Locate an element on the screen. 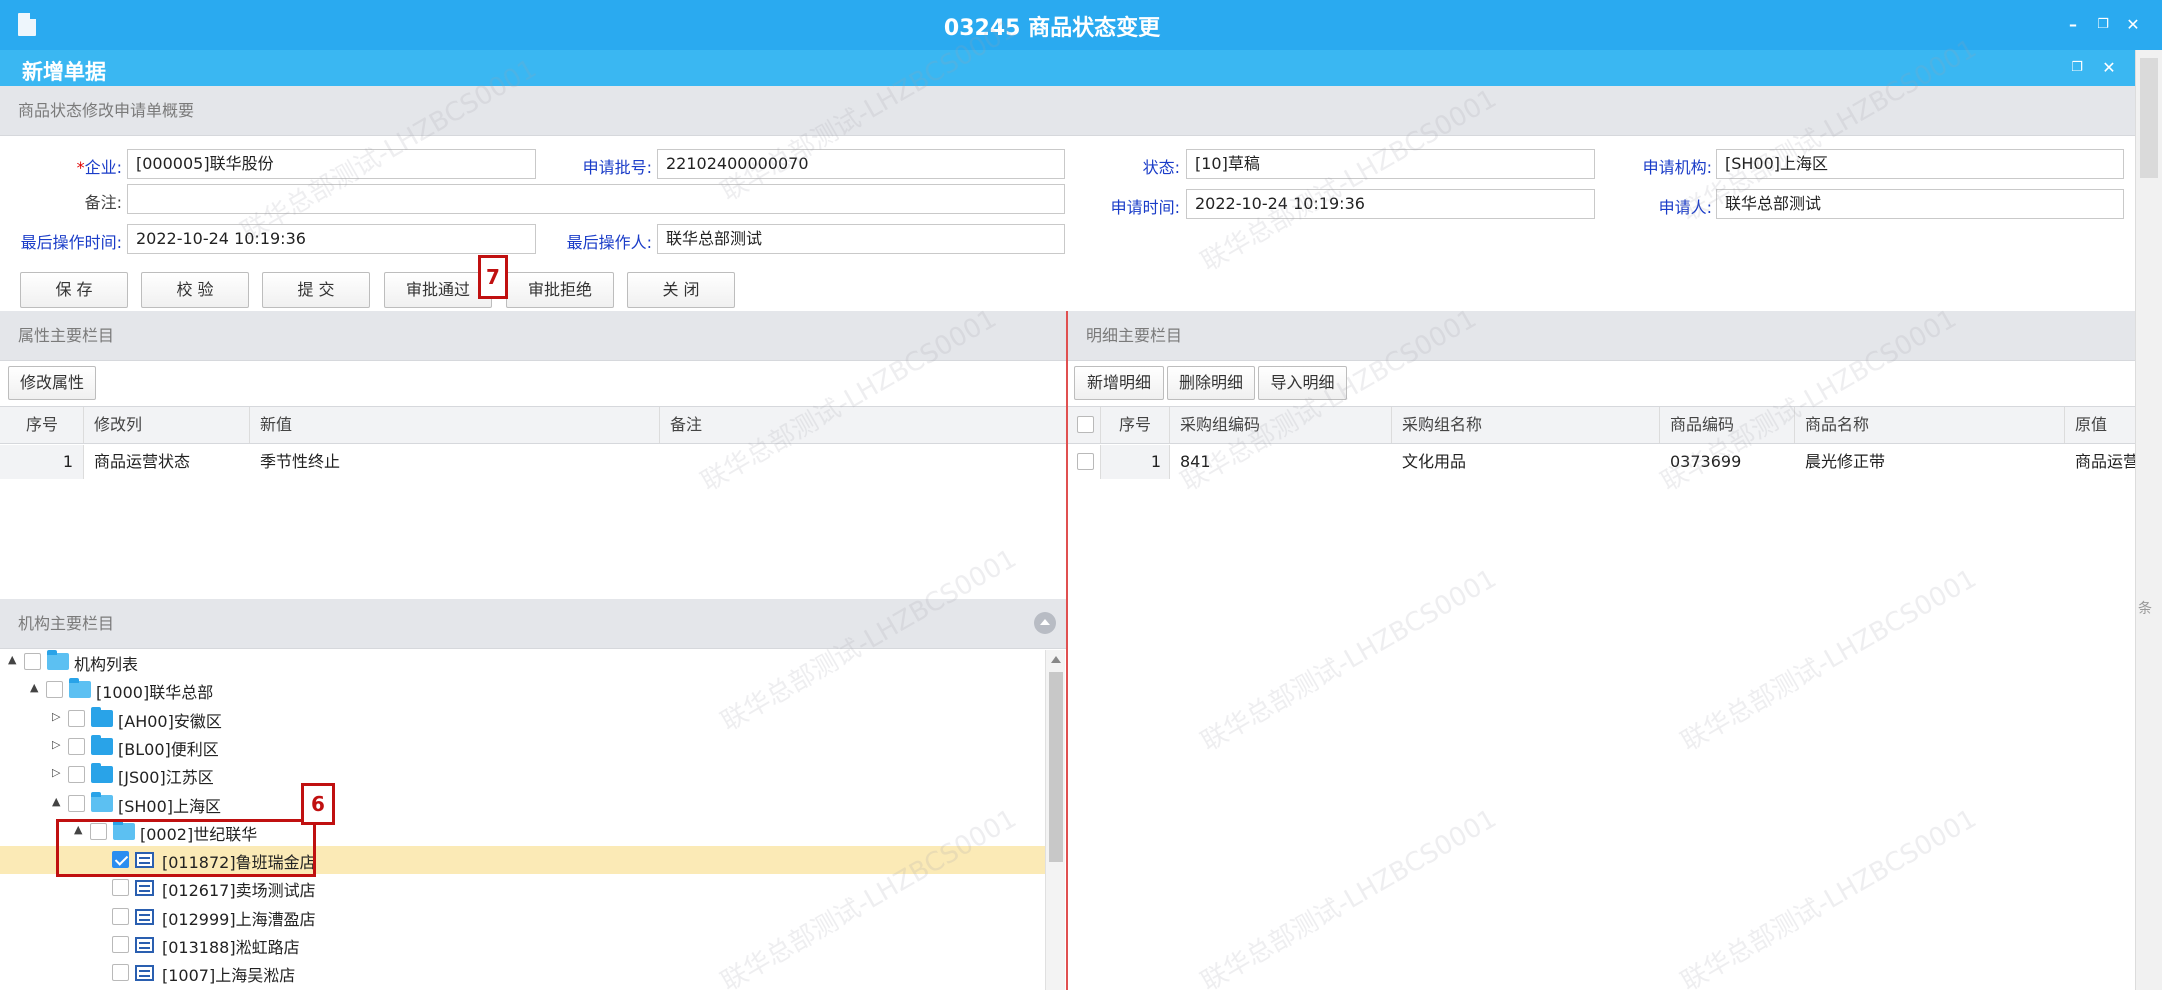 The image size is (2162, 990). detail-row-orig-value: 商品运营状态:清场 is located at coordinates (2105, 461).